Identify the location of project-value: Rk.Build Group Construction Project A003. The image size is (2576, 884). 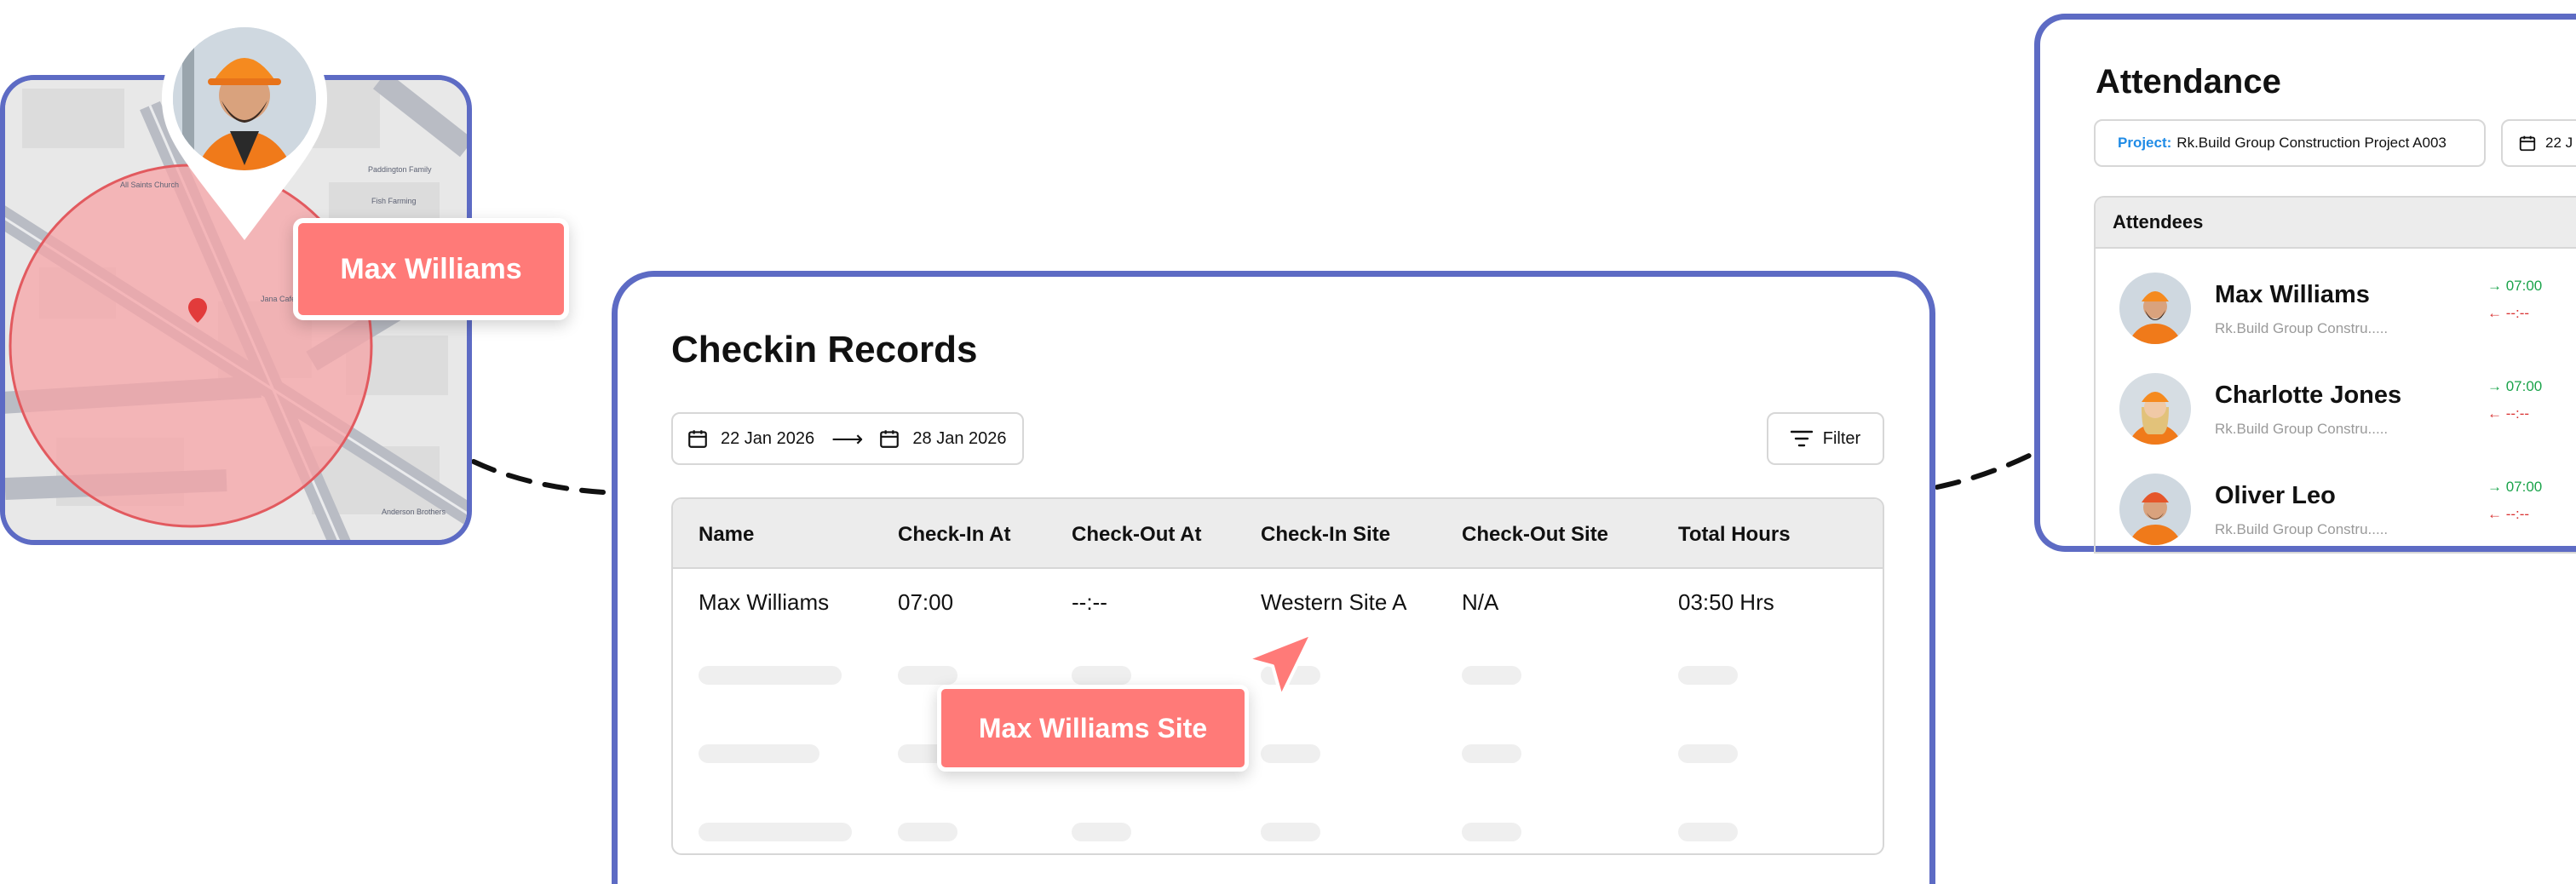
(2312, 143).